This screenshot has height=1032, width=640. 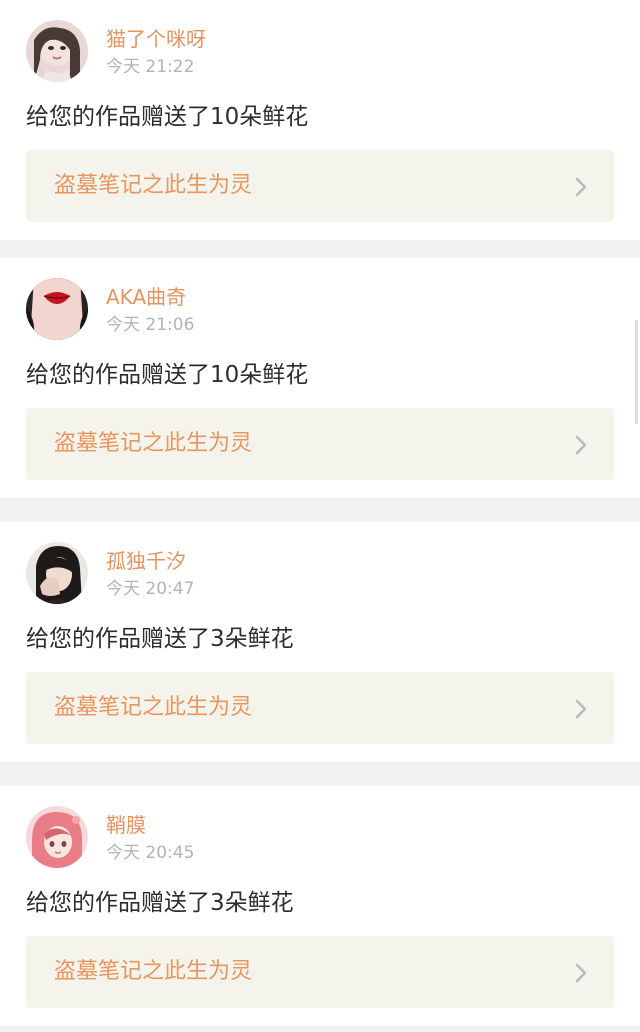 What do you see at coordinates (146, 561) in the screenshot?
I see `username: 孤独千汐` at bounding box center [146, 561].